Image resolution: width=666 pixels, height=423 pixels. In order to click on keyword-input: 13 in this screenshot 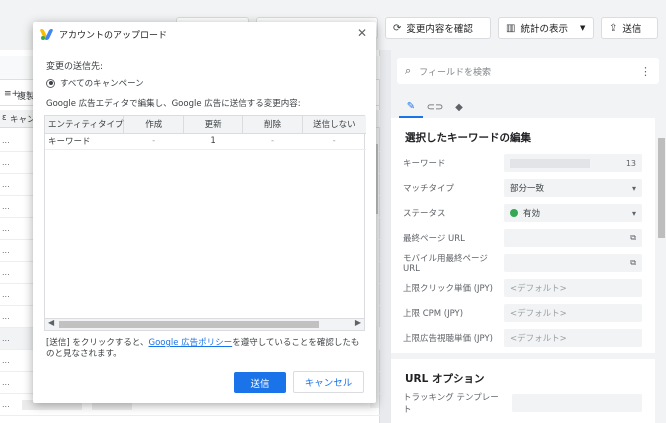, I will do `click(573, 163)`.